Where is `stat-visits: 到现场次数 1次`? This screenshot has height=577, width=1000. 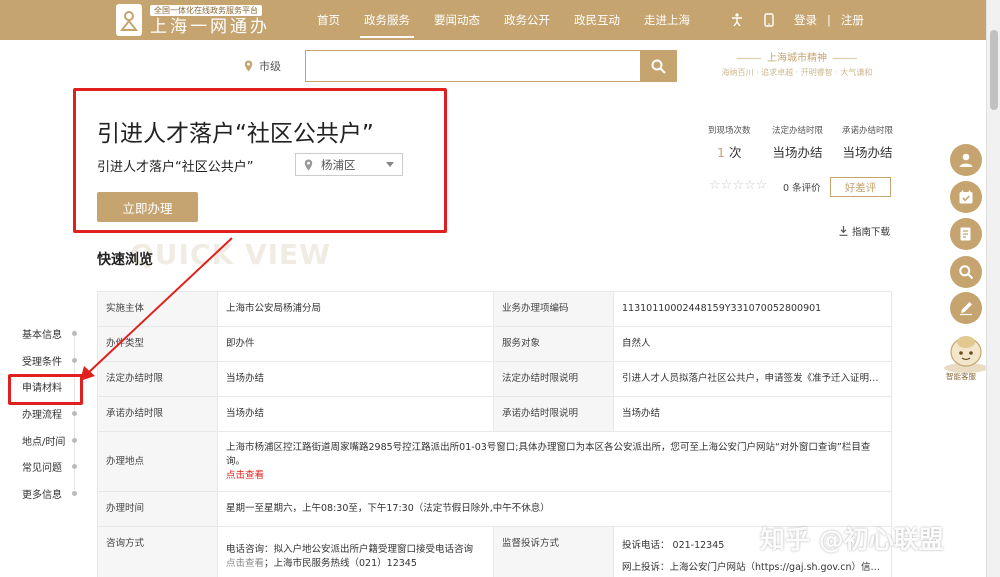 stat-visits: 到现场次数 1次 is located at coordinates (729, 142).